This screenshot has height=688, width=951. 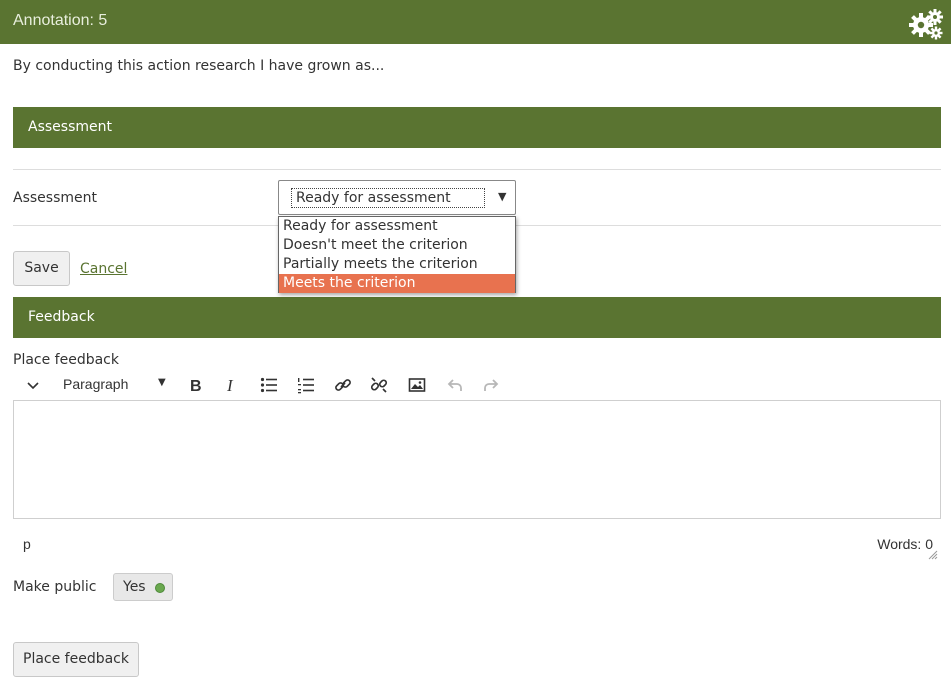 What do you see at coordinates (502, 196) in the screenshot?
I see `dropdown-arrow-icon: ▼` at bounding box center [502, 196].